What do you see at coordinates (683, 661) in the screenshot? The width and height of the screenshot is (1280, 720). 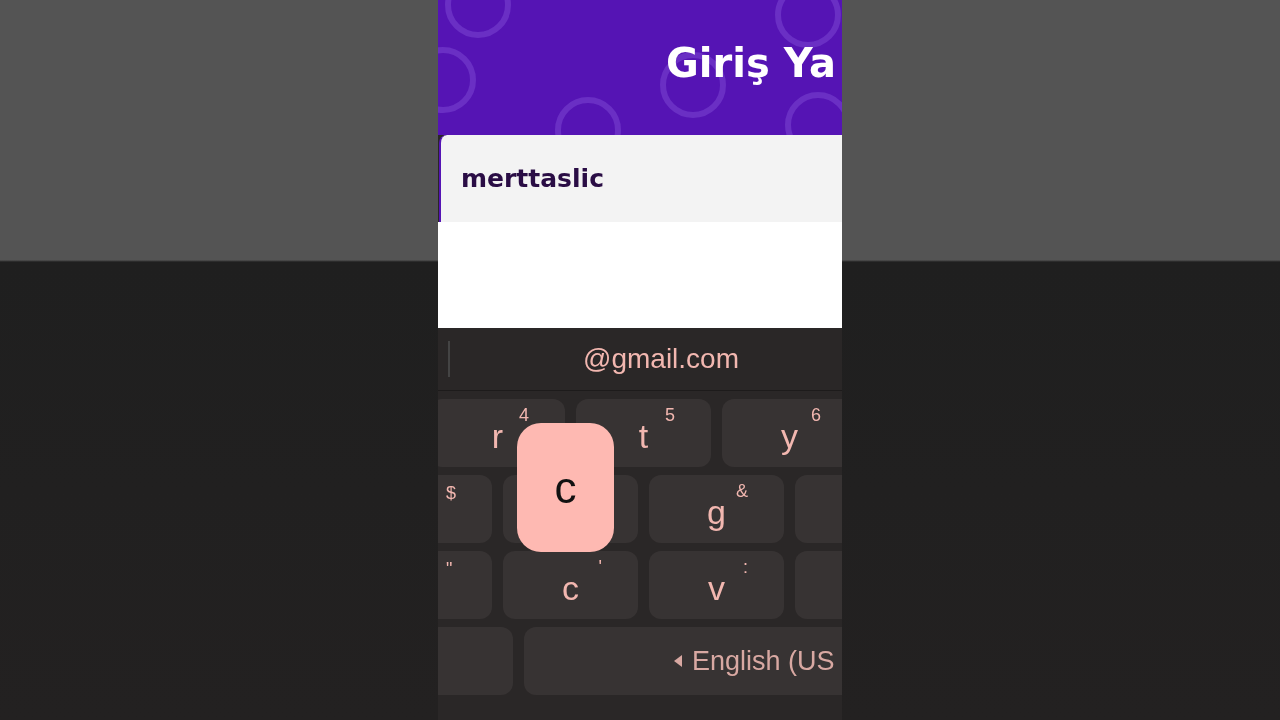 I see `space-key: English (US` at bounding box center [683, 661].